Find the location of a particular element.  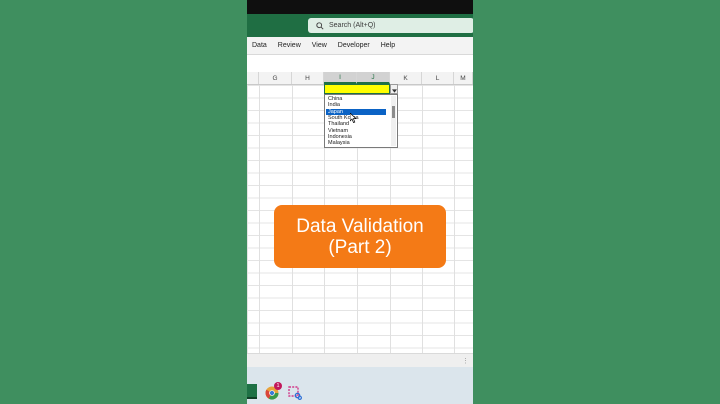

active-cell is located at coordinates (357, 89).